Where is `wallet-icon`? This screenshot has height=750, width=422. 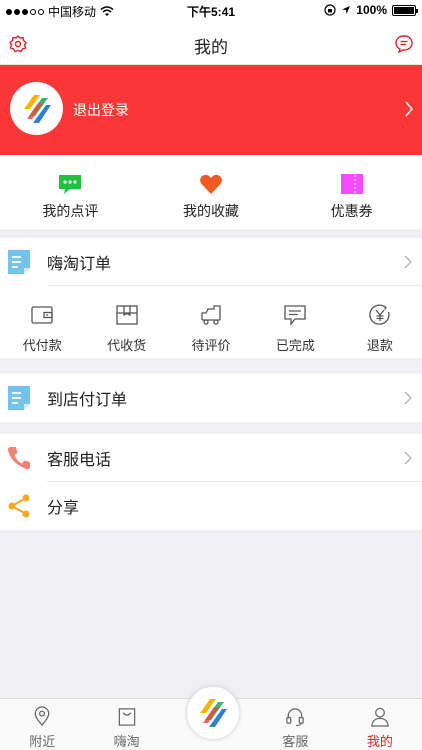 wallet-icon is located at coordinates (42, 315).